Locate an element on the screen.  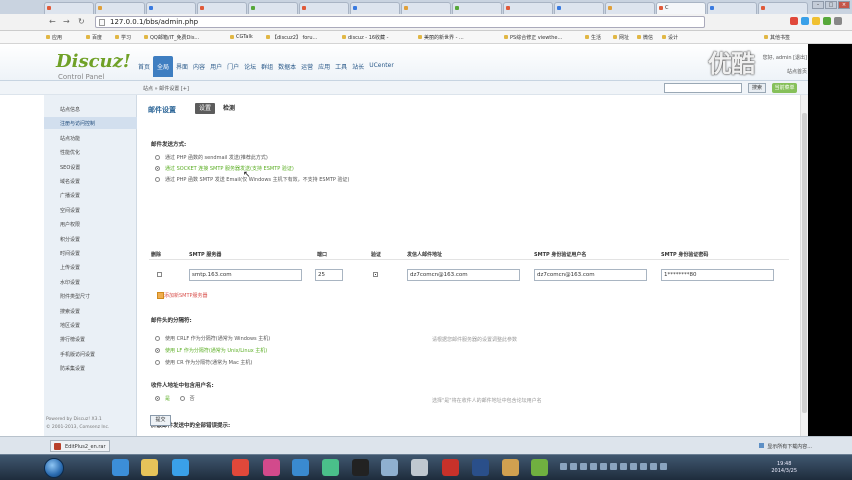
sidebar-item: 上传设置 is located at coordinates (90, 267).